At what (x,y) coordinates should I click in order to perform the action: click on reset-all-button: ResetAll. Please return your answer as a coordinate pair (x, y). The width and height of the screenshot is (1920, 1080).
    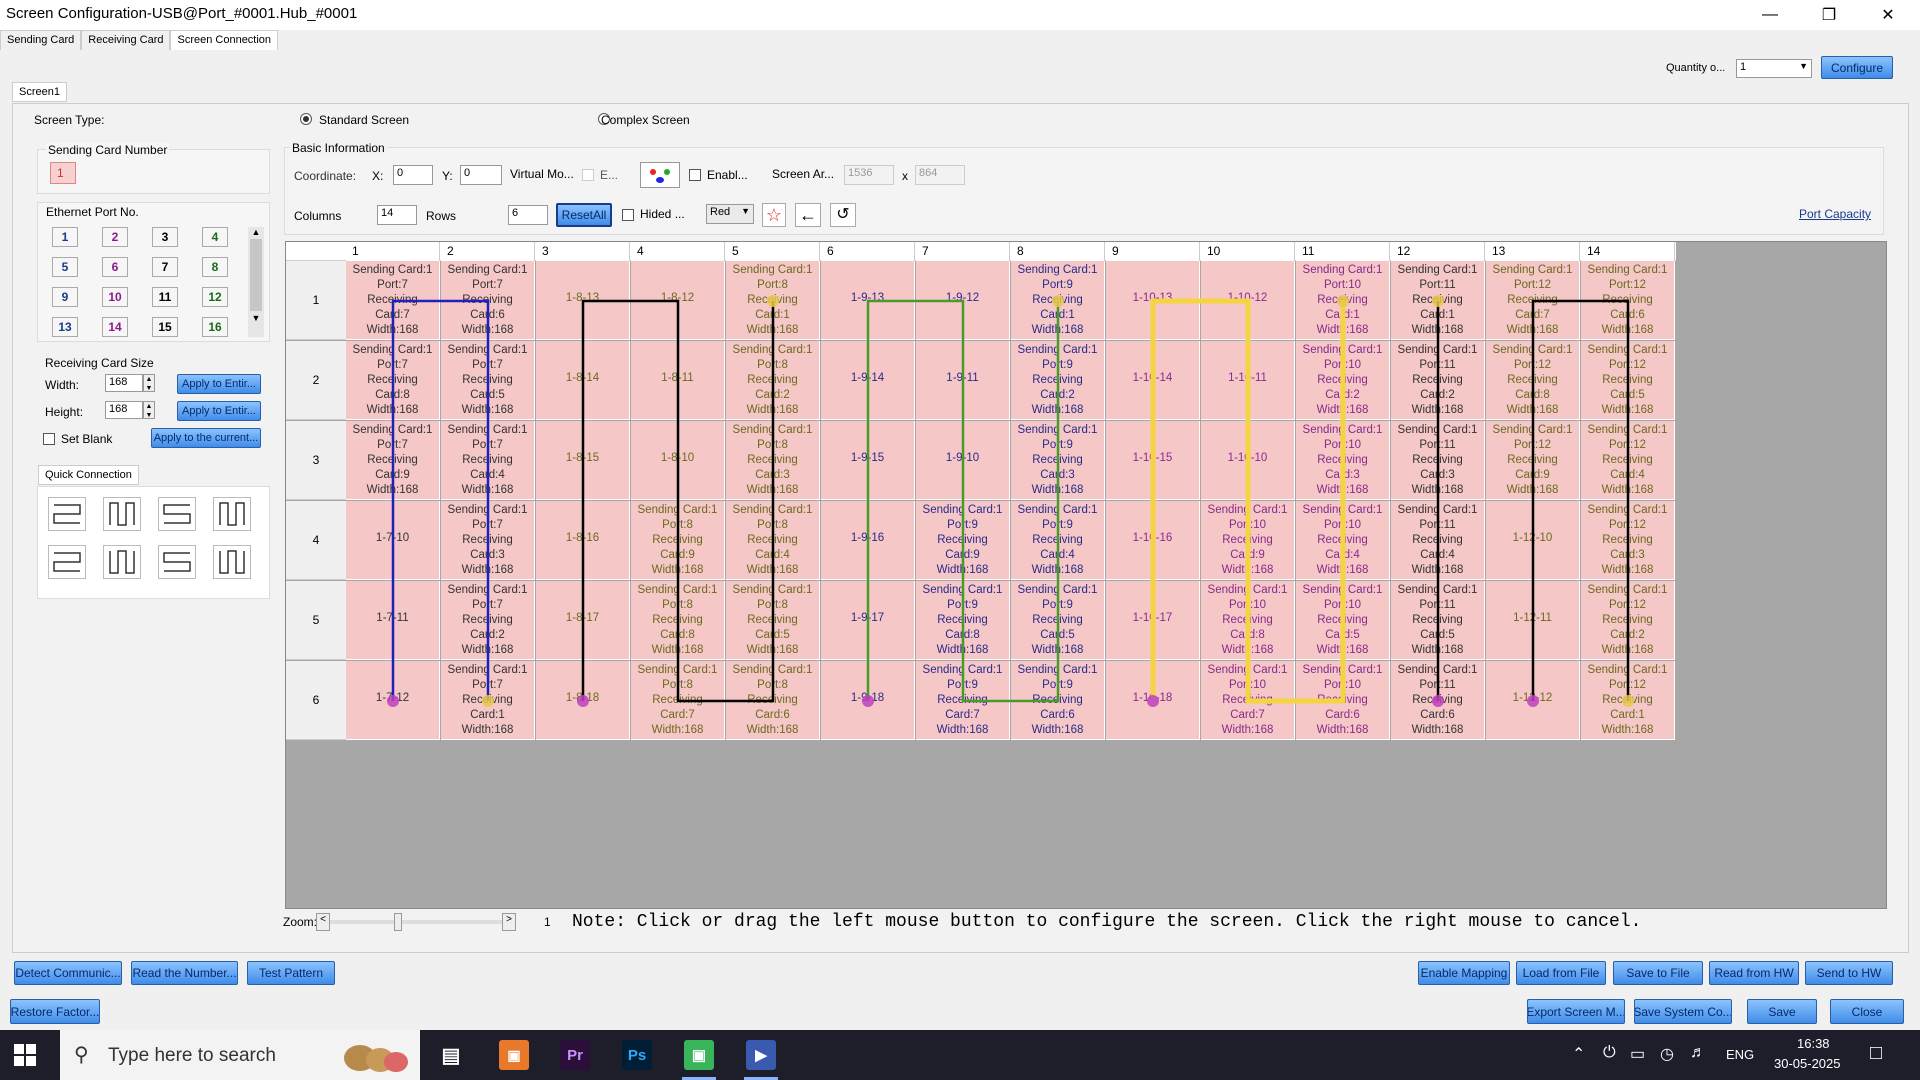
    Looking at the image, I should click on (584, 215).